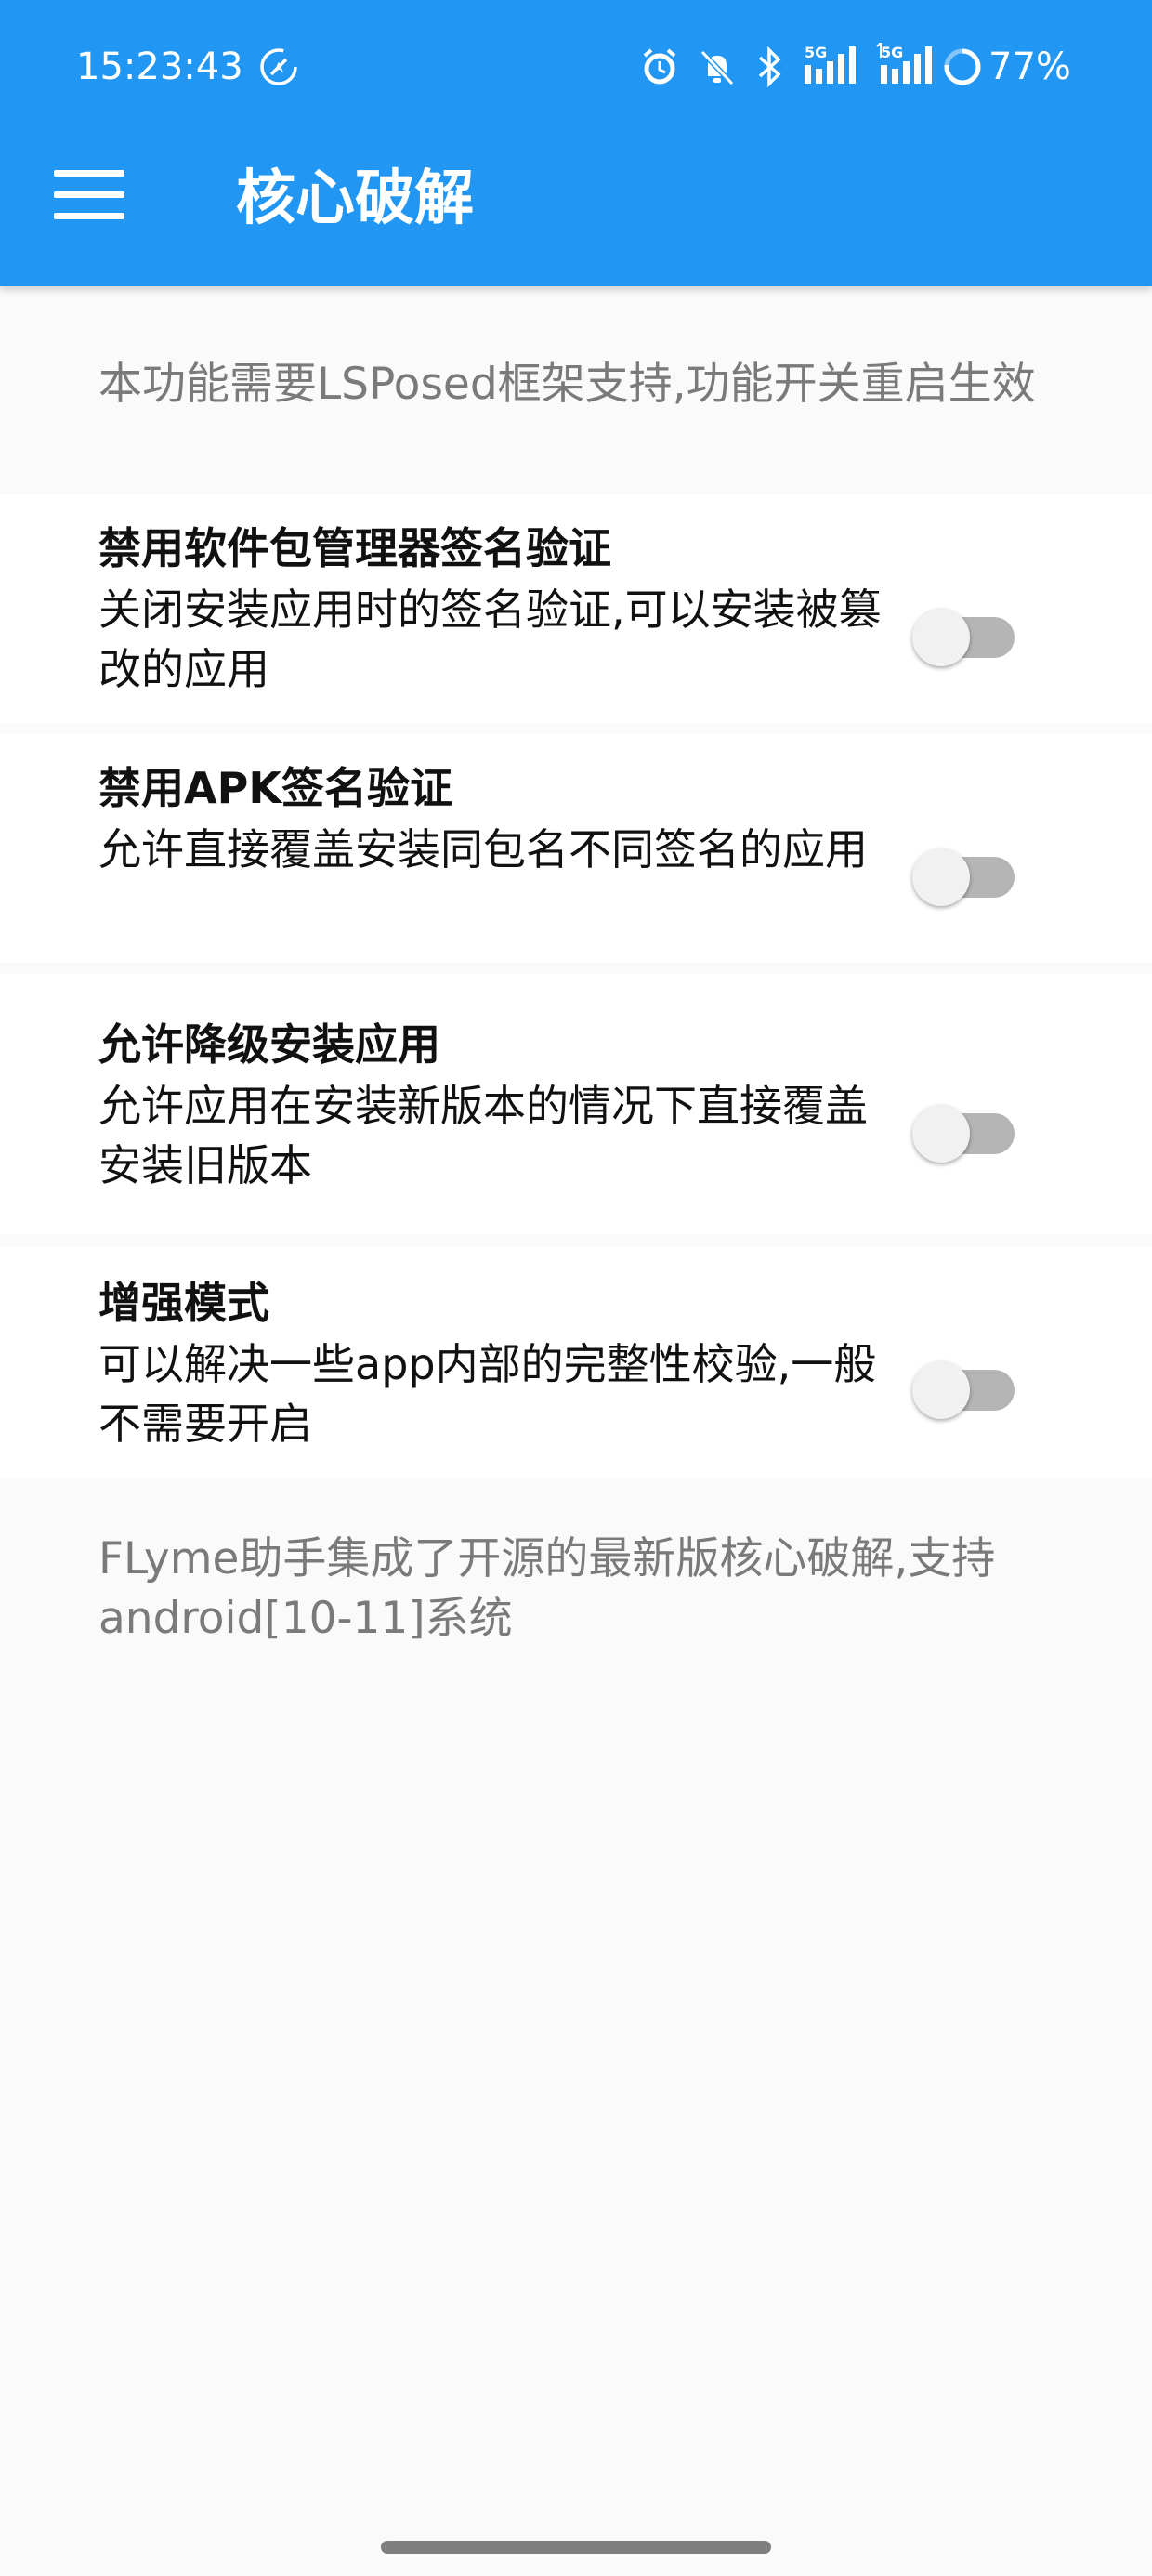 This screenshot has height=2576, width=1152. What do you see at coordinates (355, 198) in the screenshot?
I see `page-title: 核心破解` at bounding box center [355, 198].